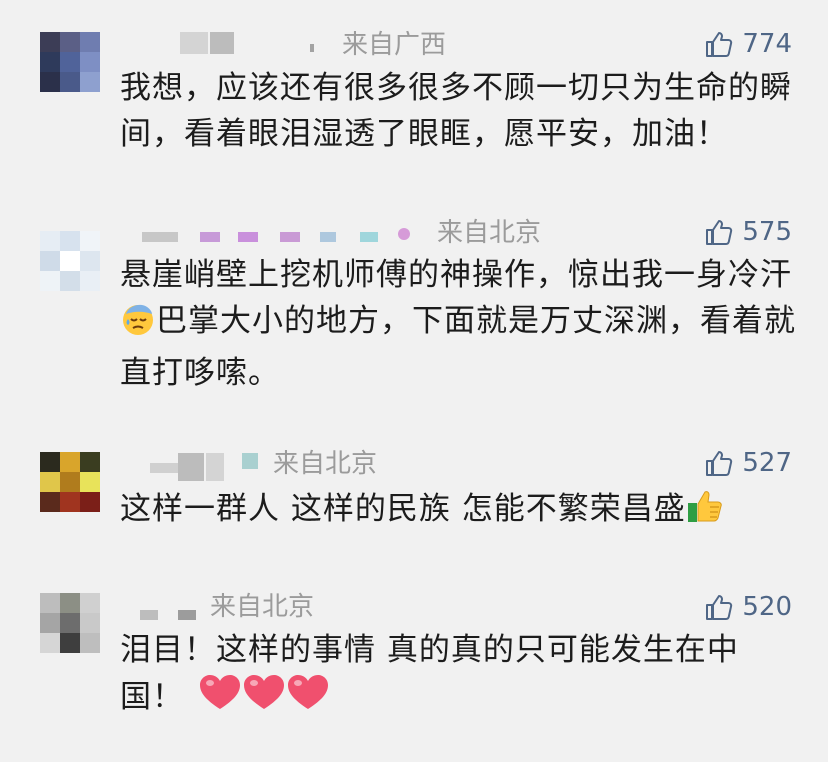 The height and width of the screenshot is (762, 828). What do you see at coordinates (460, 676) in the screenshot?
I see `comment-text: 泪目！这样的事情 真的真的只可能发生在中国！` at bounding box center [460, 676].